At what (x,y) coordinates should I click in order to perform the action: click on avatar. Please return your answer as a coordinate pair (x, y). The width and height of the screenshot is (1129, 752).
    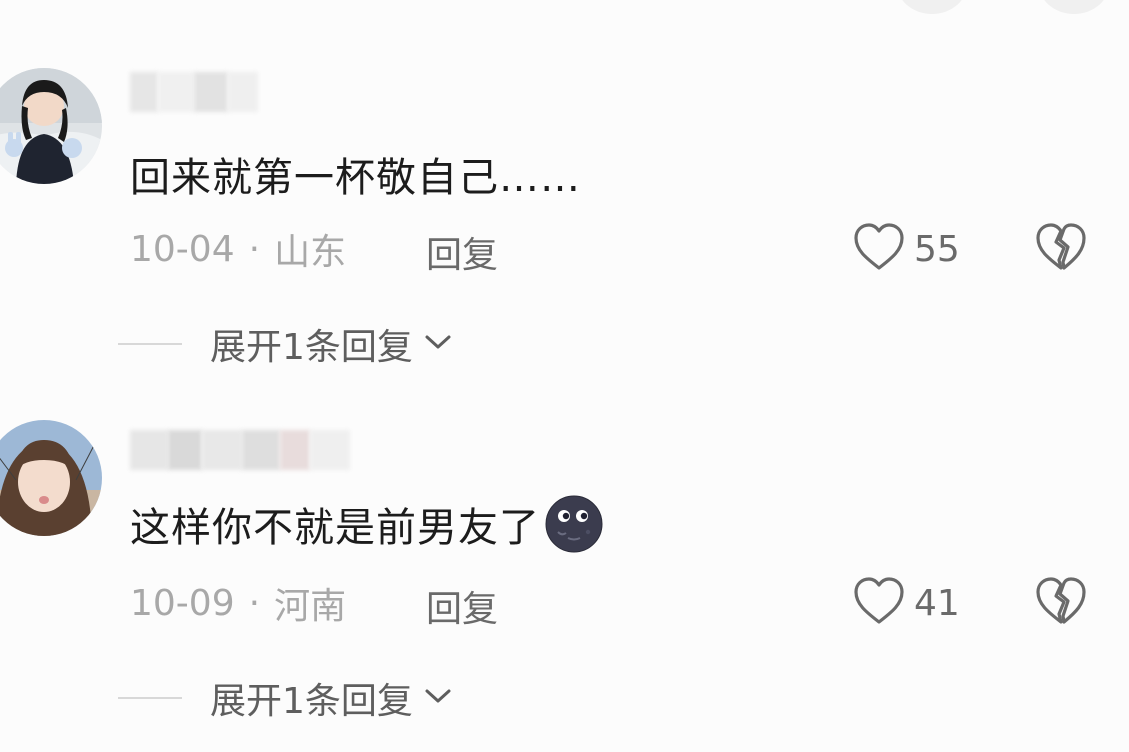
    Looking at the image, I should click on (51, 478).